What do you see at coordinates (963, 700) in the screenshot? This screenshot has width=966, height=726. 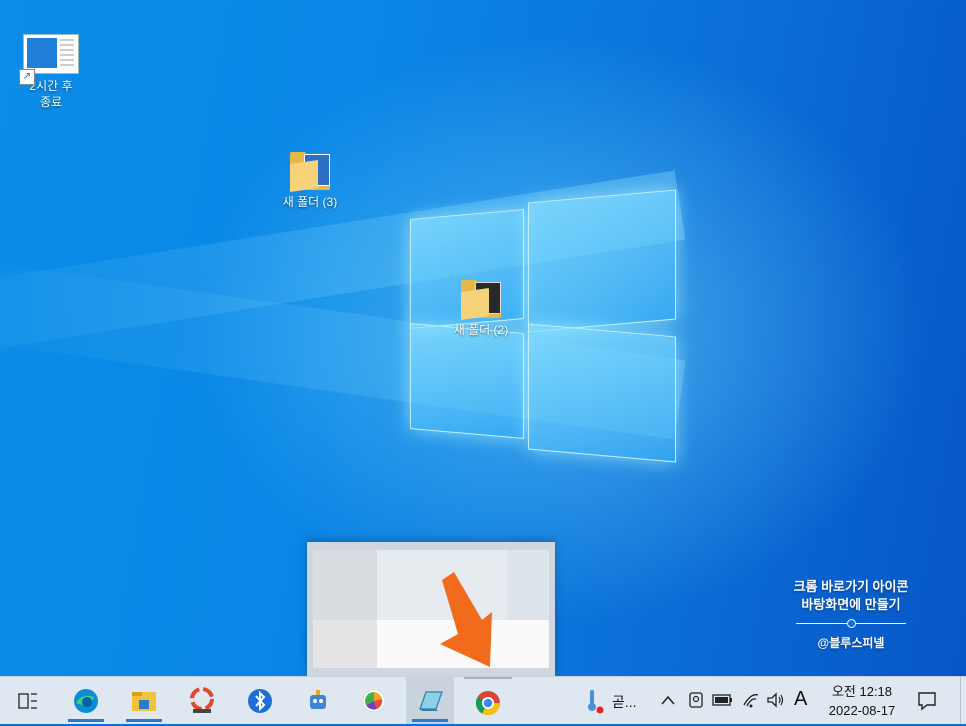 I see `show-desktop-button` at bounding box center [963, 700].